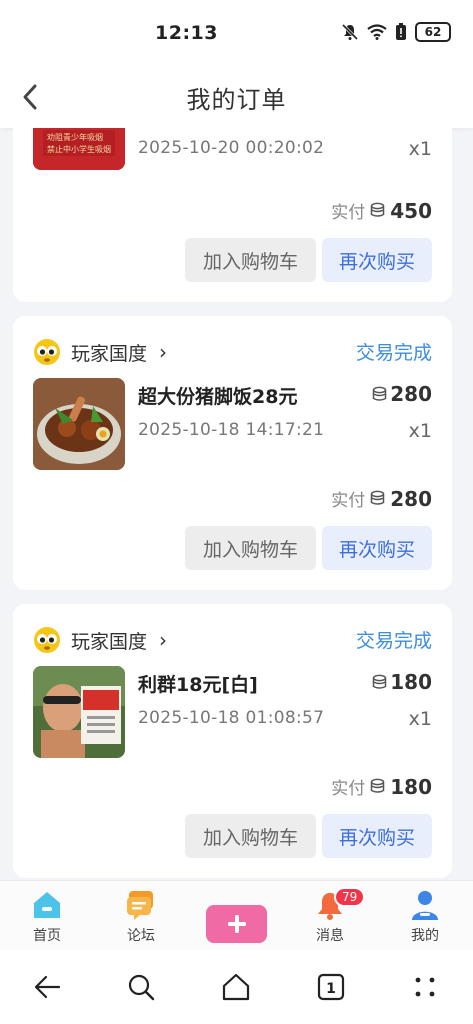 This screenshot has height=1024, width=473. What do you see at coordinates (231, 148) in the screenshot?
I see `order-time: 2025-10-20 00:20:02` at bounding box center [231, 148].